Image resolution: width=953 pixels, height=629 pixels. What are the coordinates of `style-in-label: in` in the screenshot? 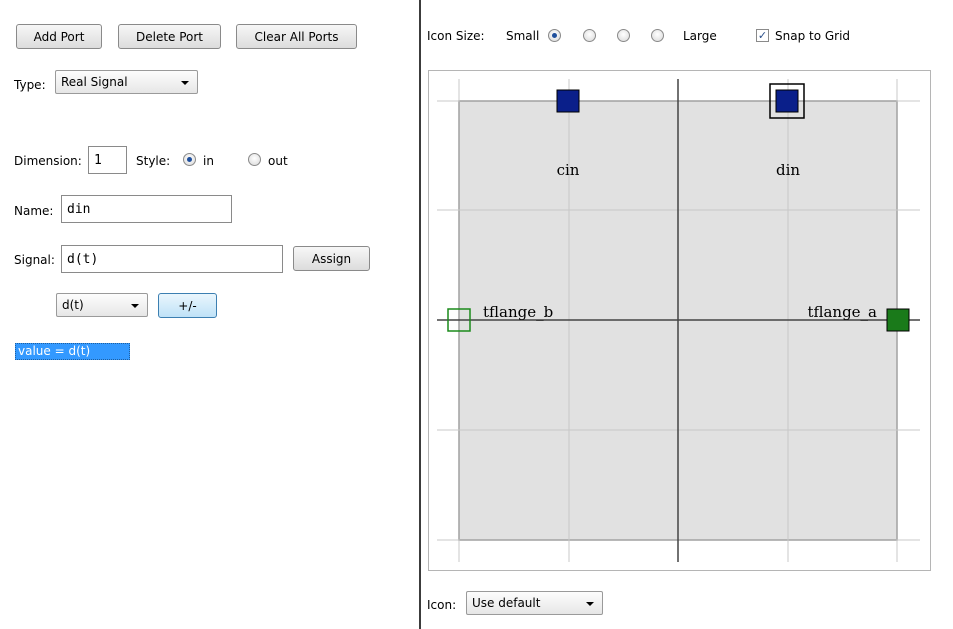 It's located at (208, 161).